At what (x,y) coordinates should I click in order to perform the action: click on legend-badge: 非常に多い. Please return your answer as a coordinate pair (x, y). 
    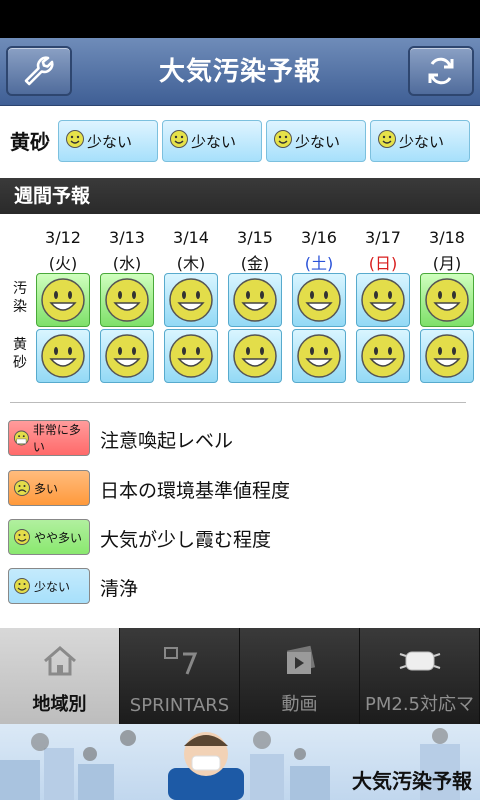
    Looking at the image, I should click on (49, 438).